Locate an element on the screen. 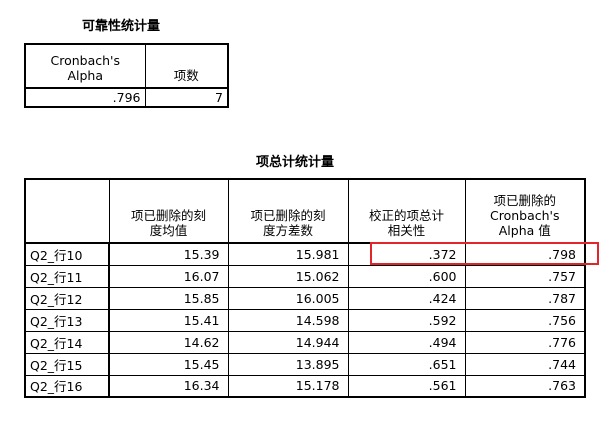 The width and height of the screenshot is (611, 433). reliability-data-row: .796 7 is located at coordinates (126, 97).